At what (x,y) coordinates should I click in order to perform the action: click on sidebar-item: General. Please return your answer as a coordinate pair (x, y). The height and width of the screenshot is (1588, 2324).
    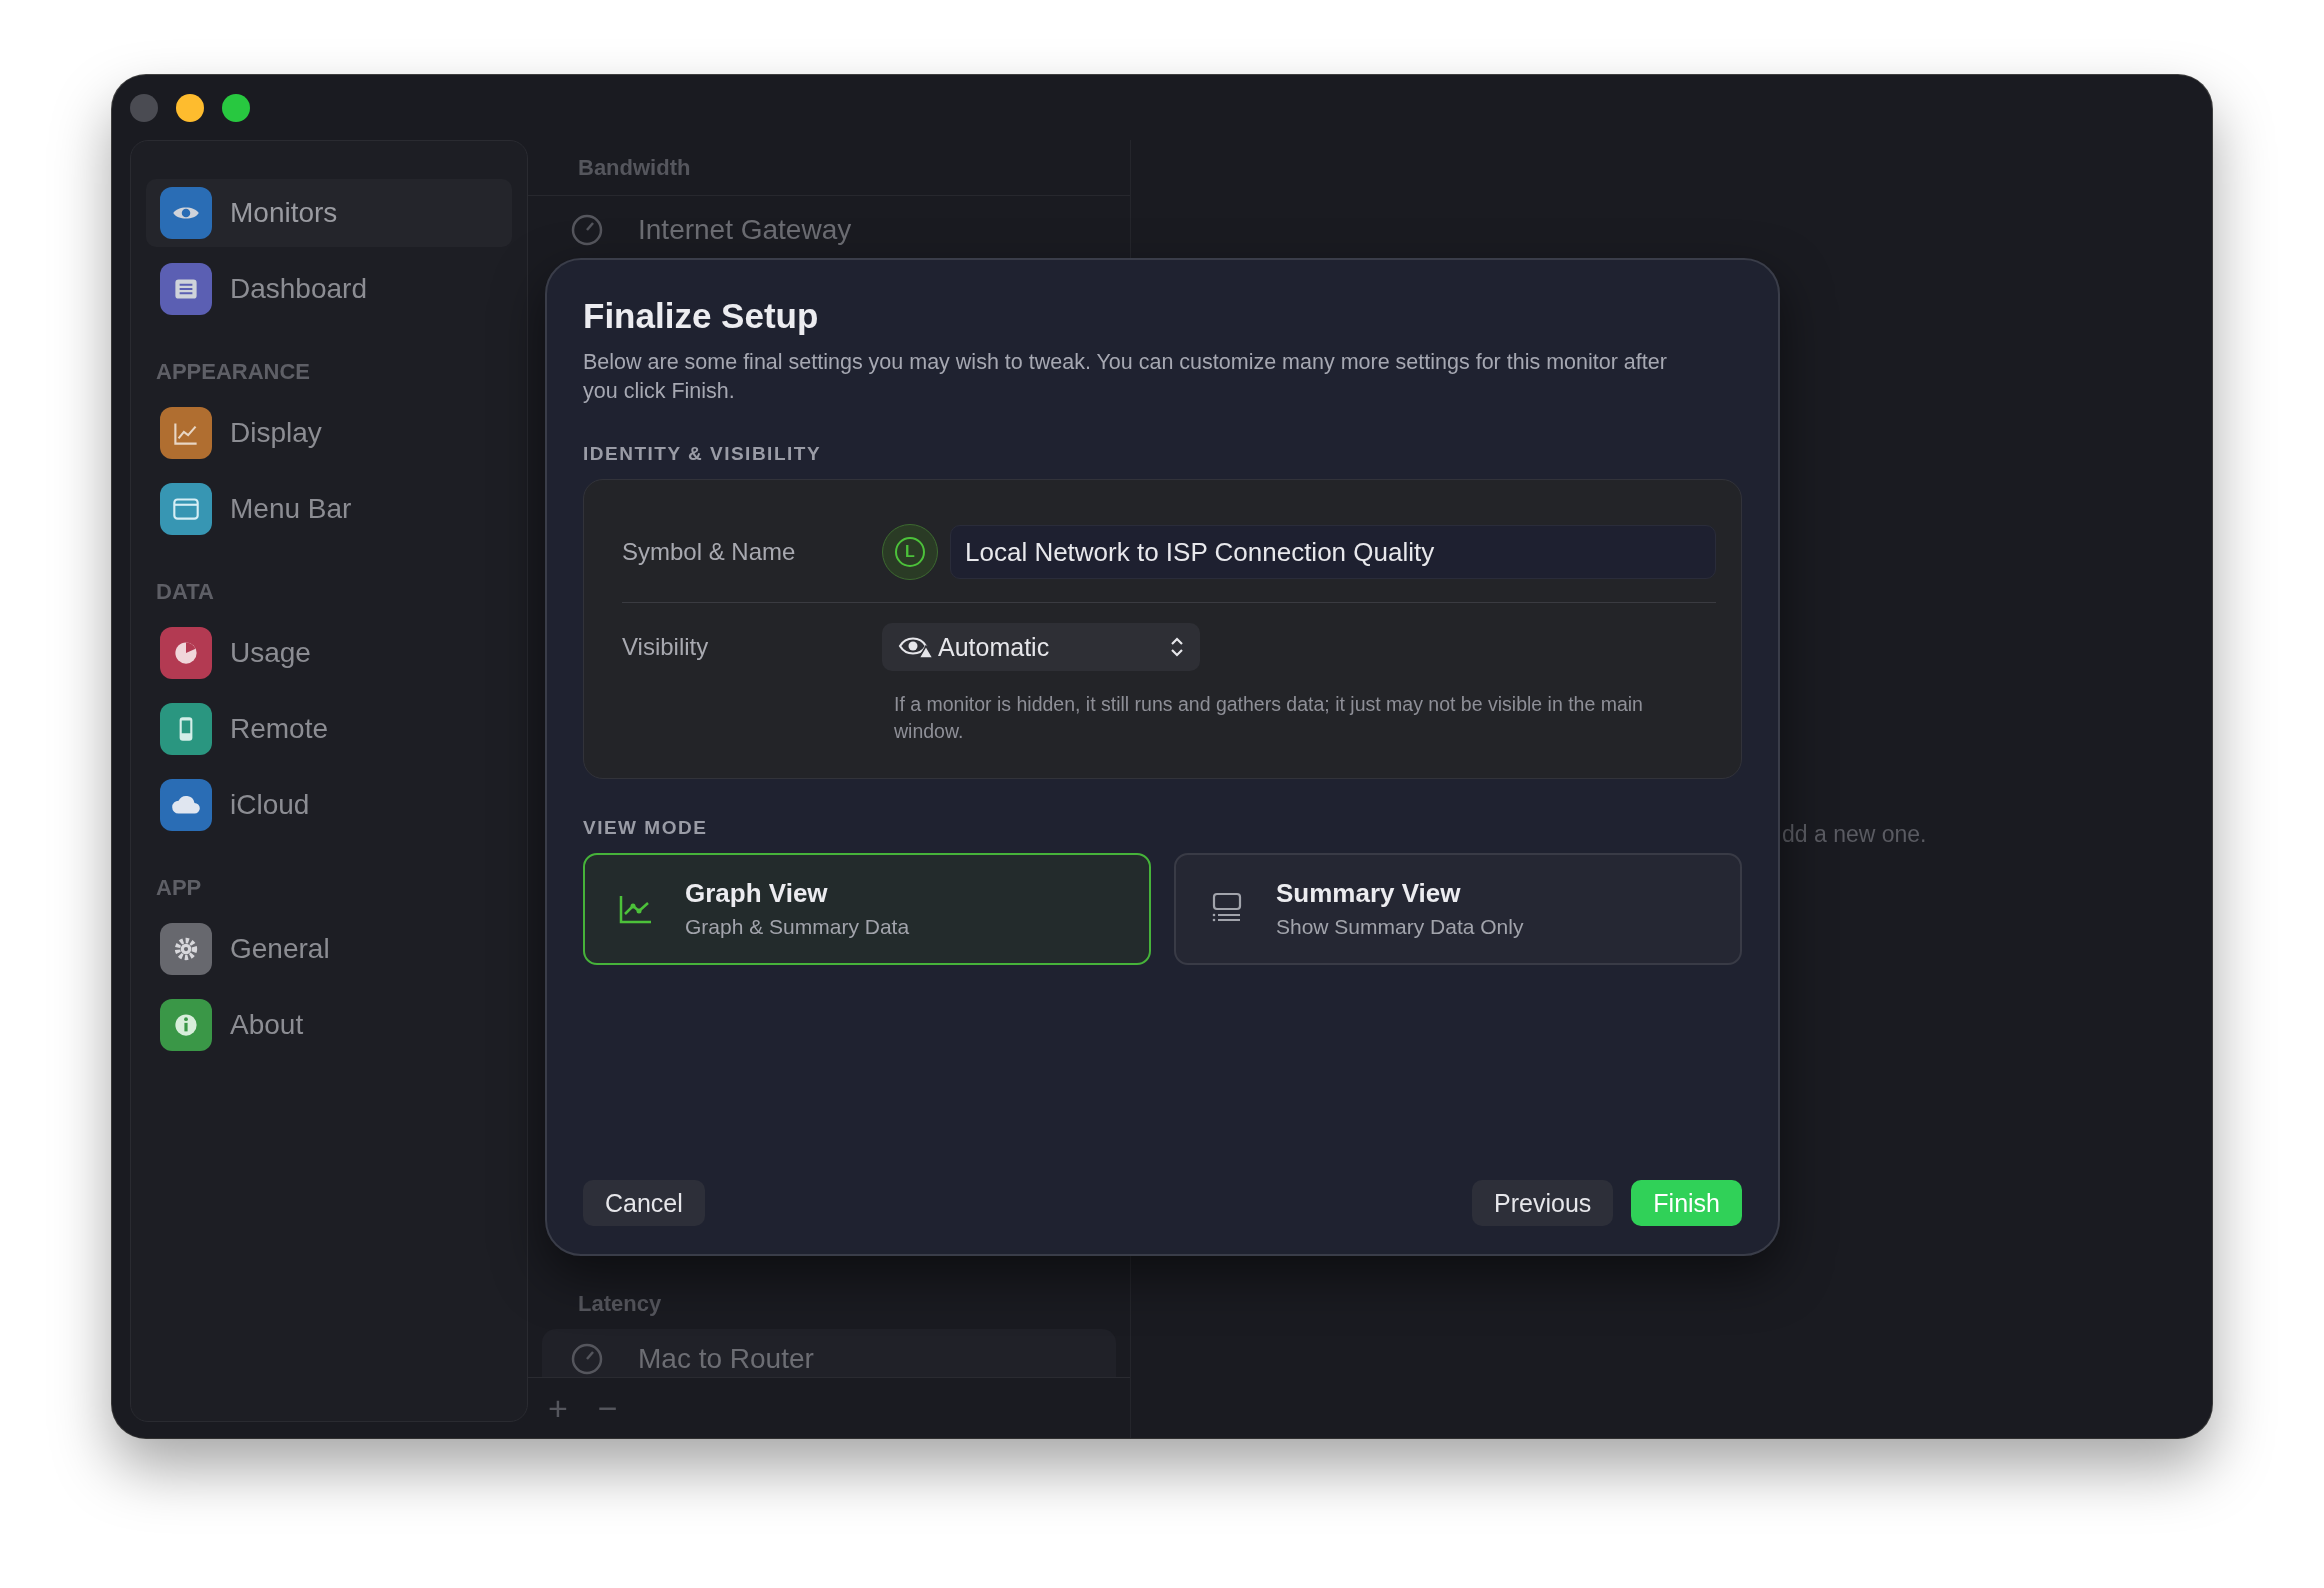
    Looking at the image, I should click on (329, 949).